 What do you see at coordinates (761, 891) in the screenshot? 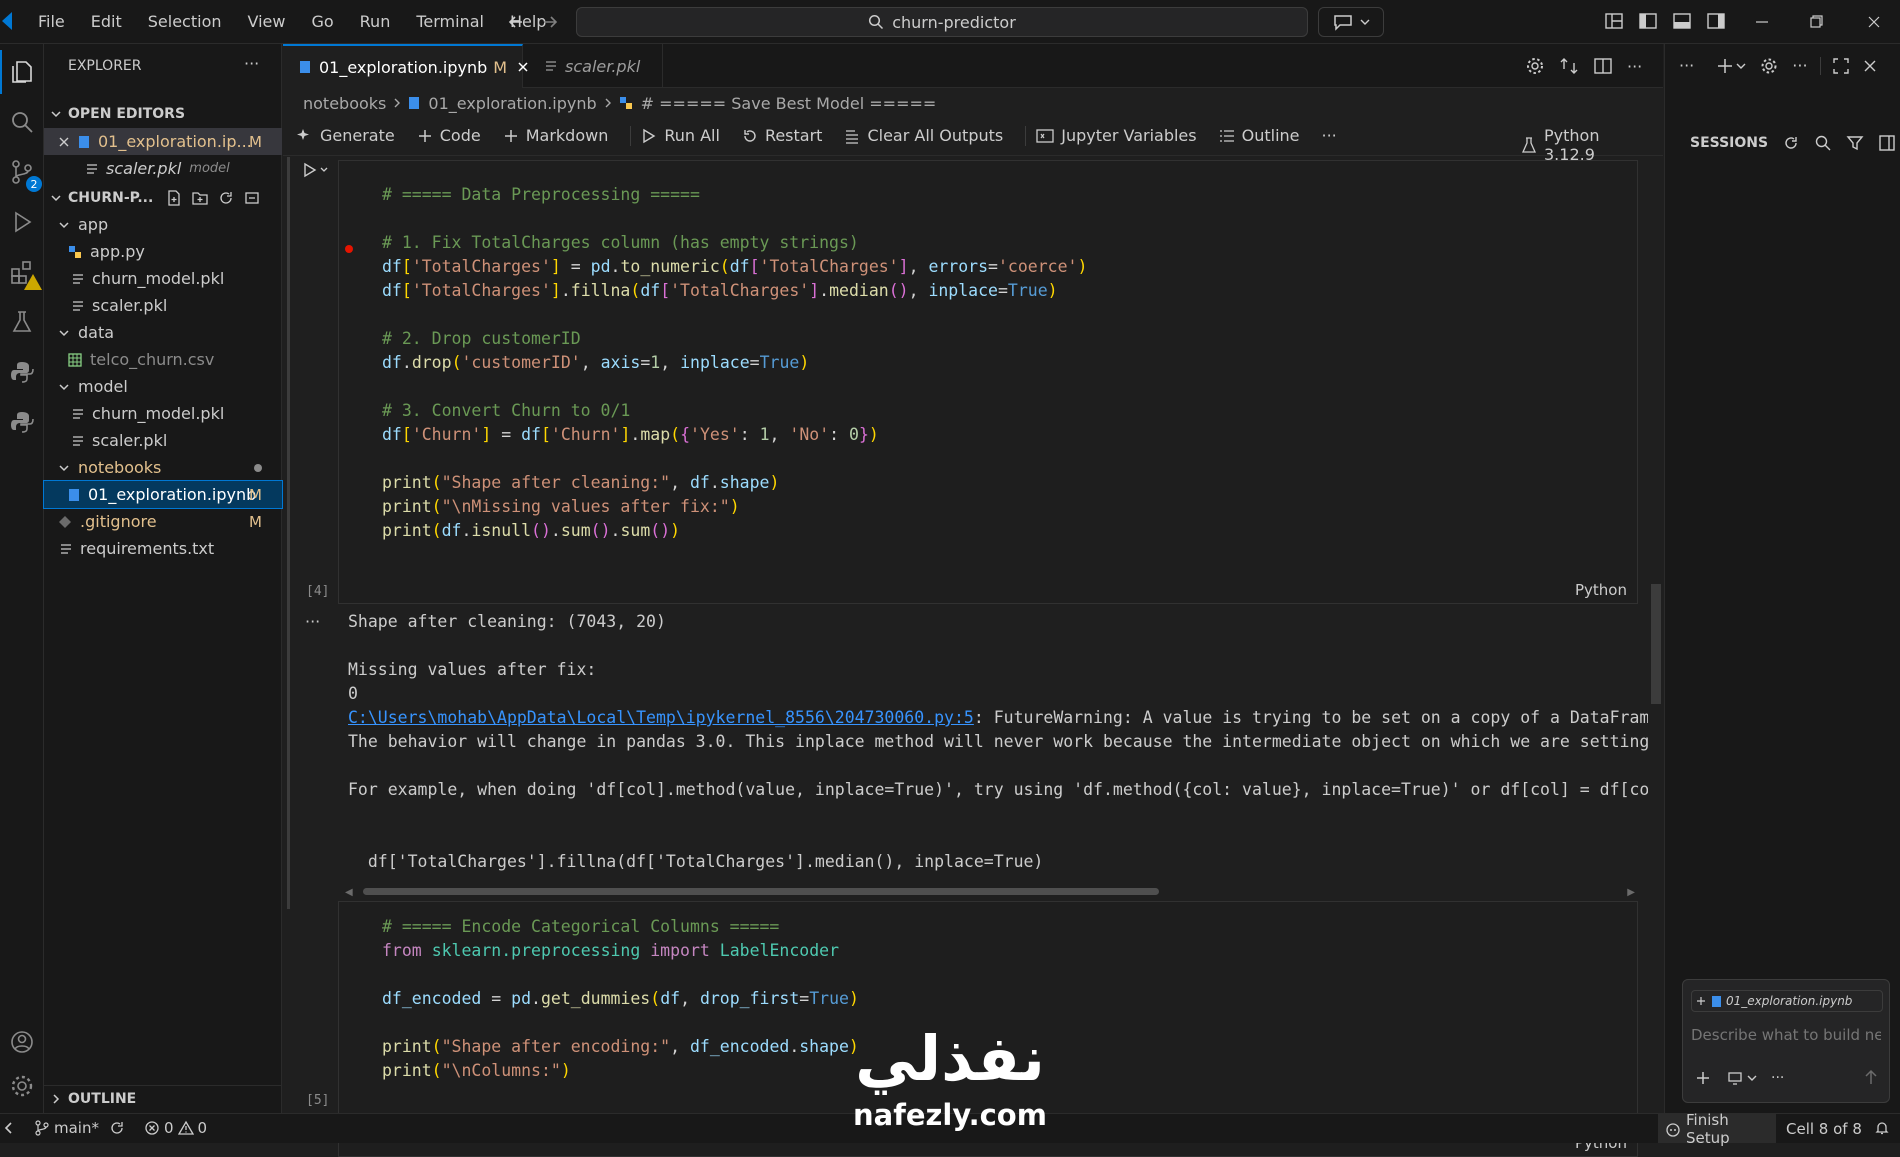
I see `scrollbar-thumb` at bounding box center [761, 891].